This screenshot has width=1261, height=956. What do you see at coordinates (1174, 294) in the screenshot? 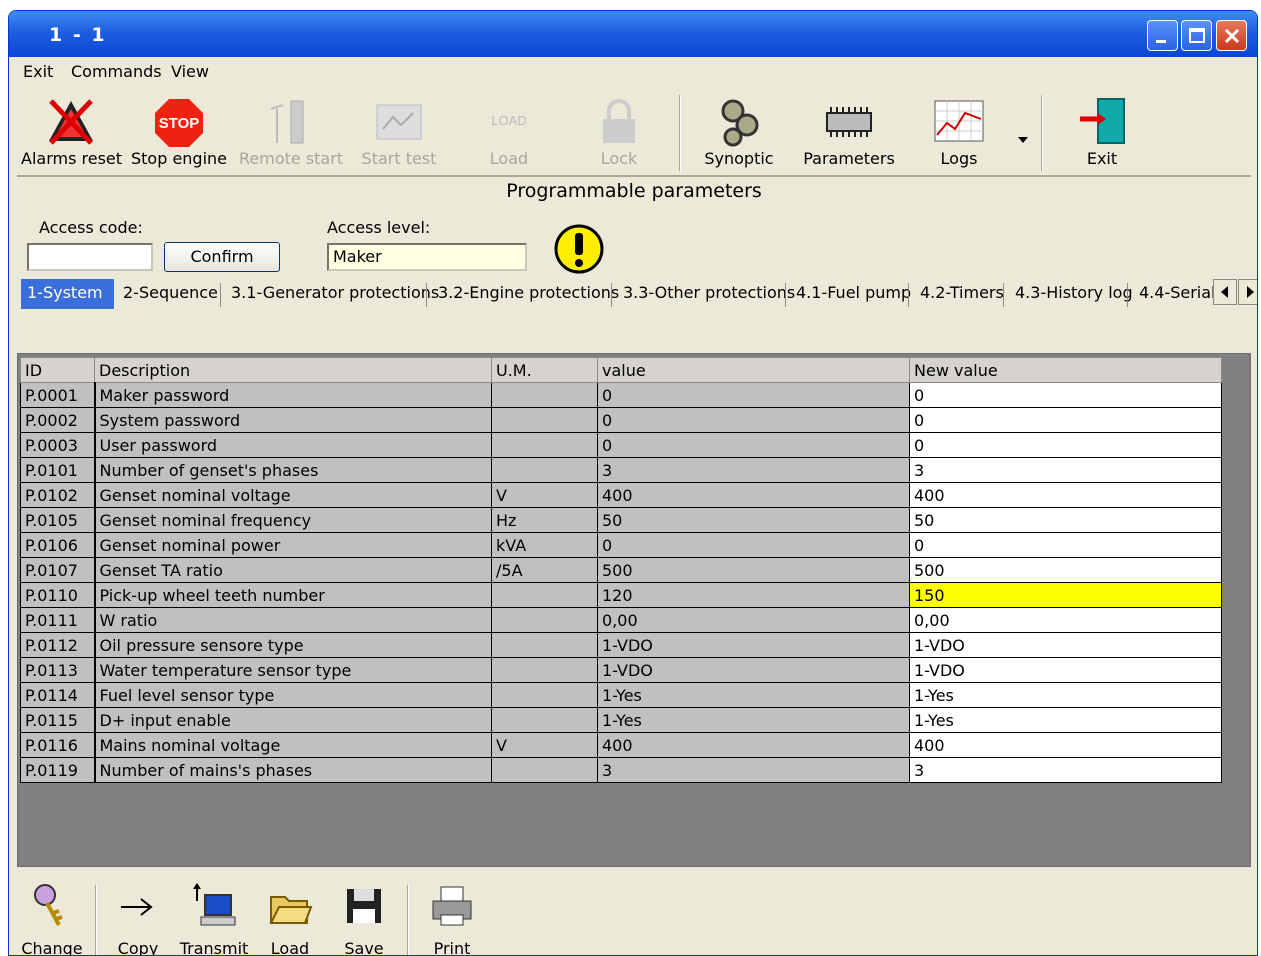
I see `tab-serial: 4.4-Serial` at bounding box center [1174, 294].